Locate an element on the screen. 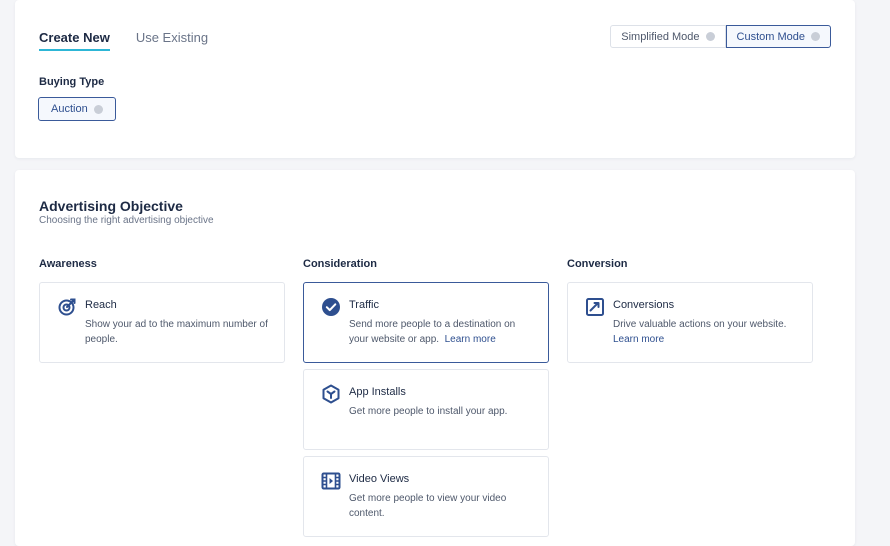 The width and height of the screenshot is (890, 546). auction-button: Auction is located at coordinates (77, 109).